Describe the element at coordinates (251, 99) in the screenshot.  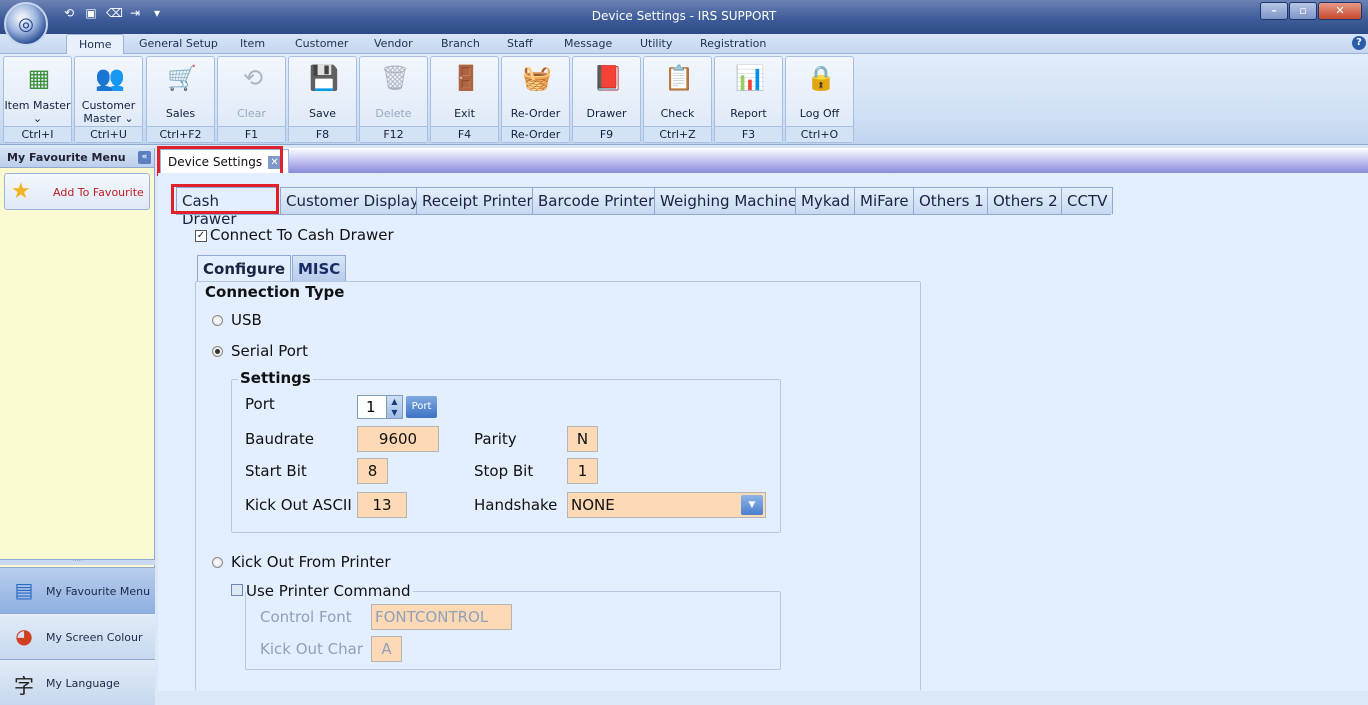
I see `clear-button: ⟲ Clear F1` at that location.